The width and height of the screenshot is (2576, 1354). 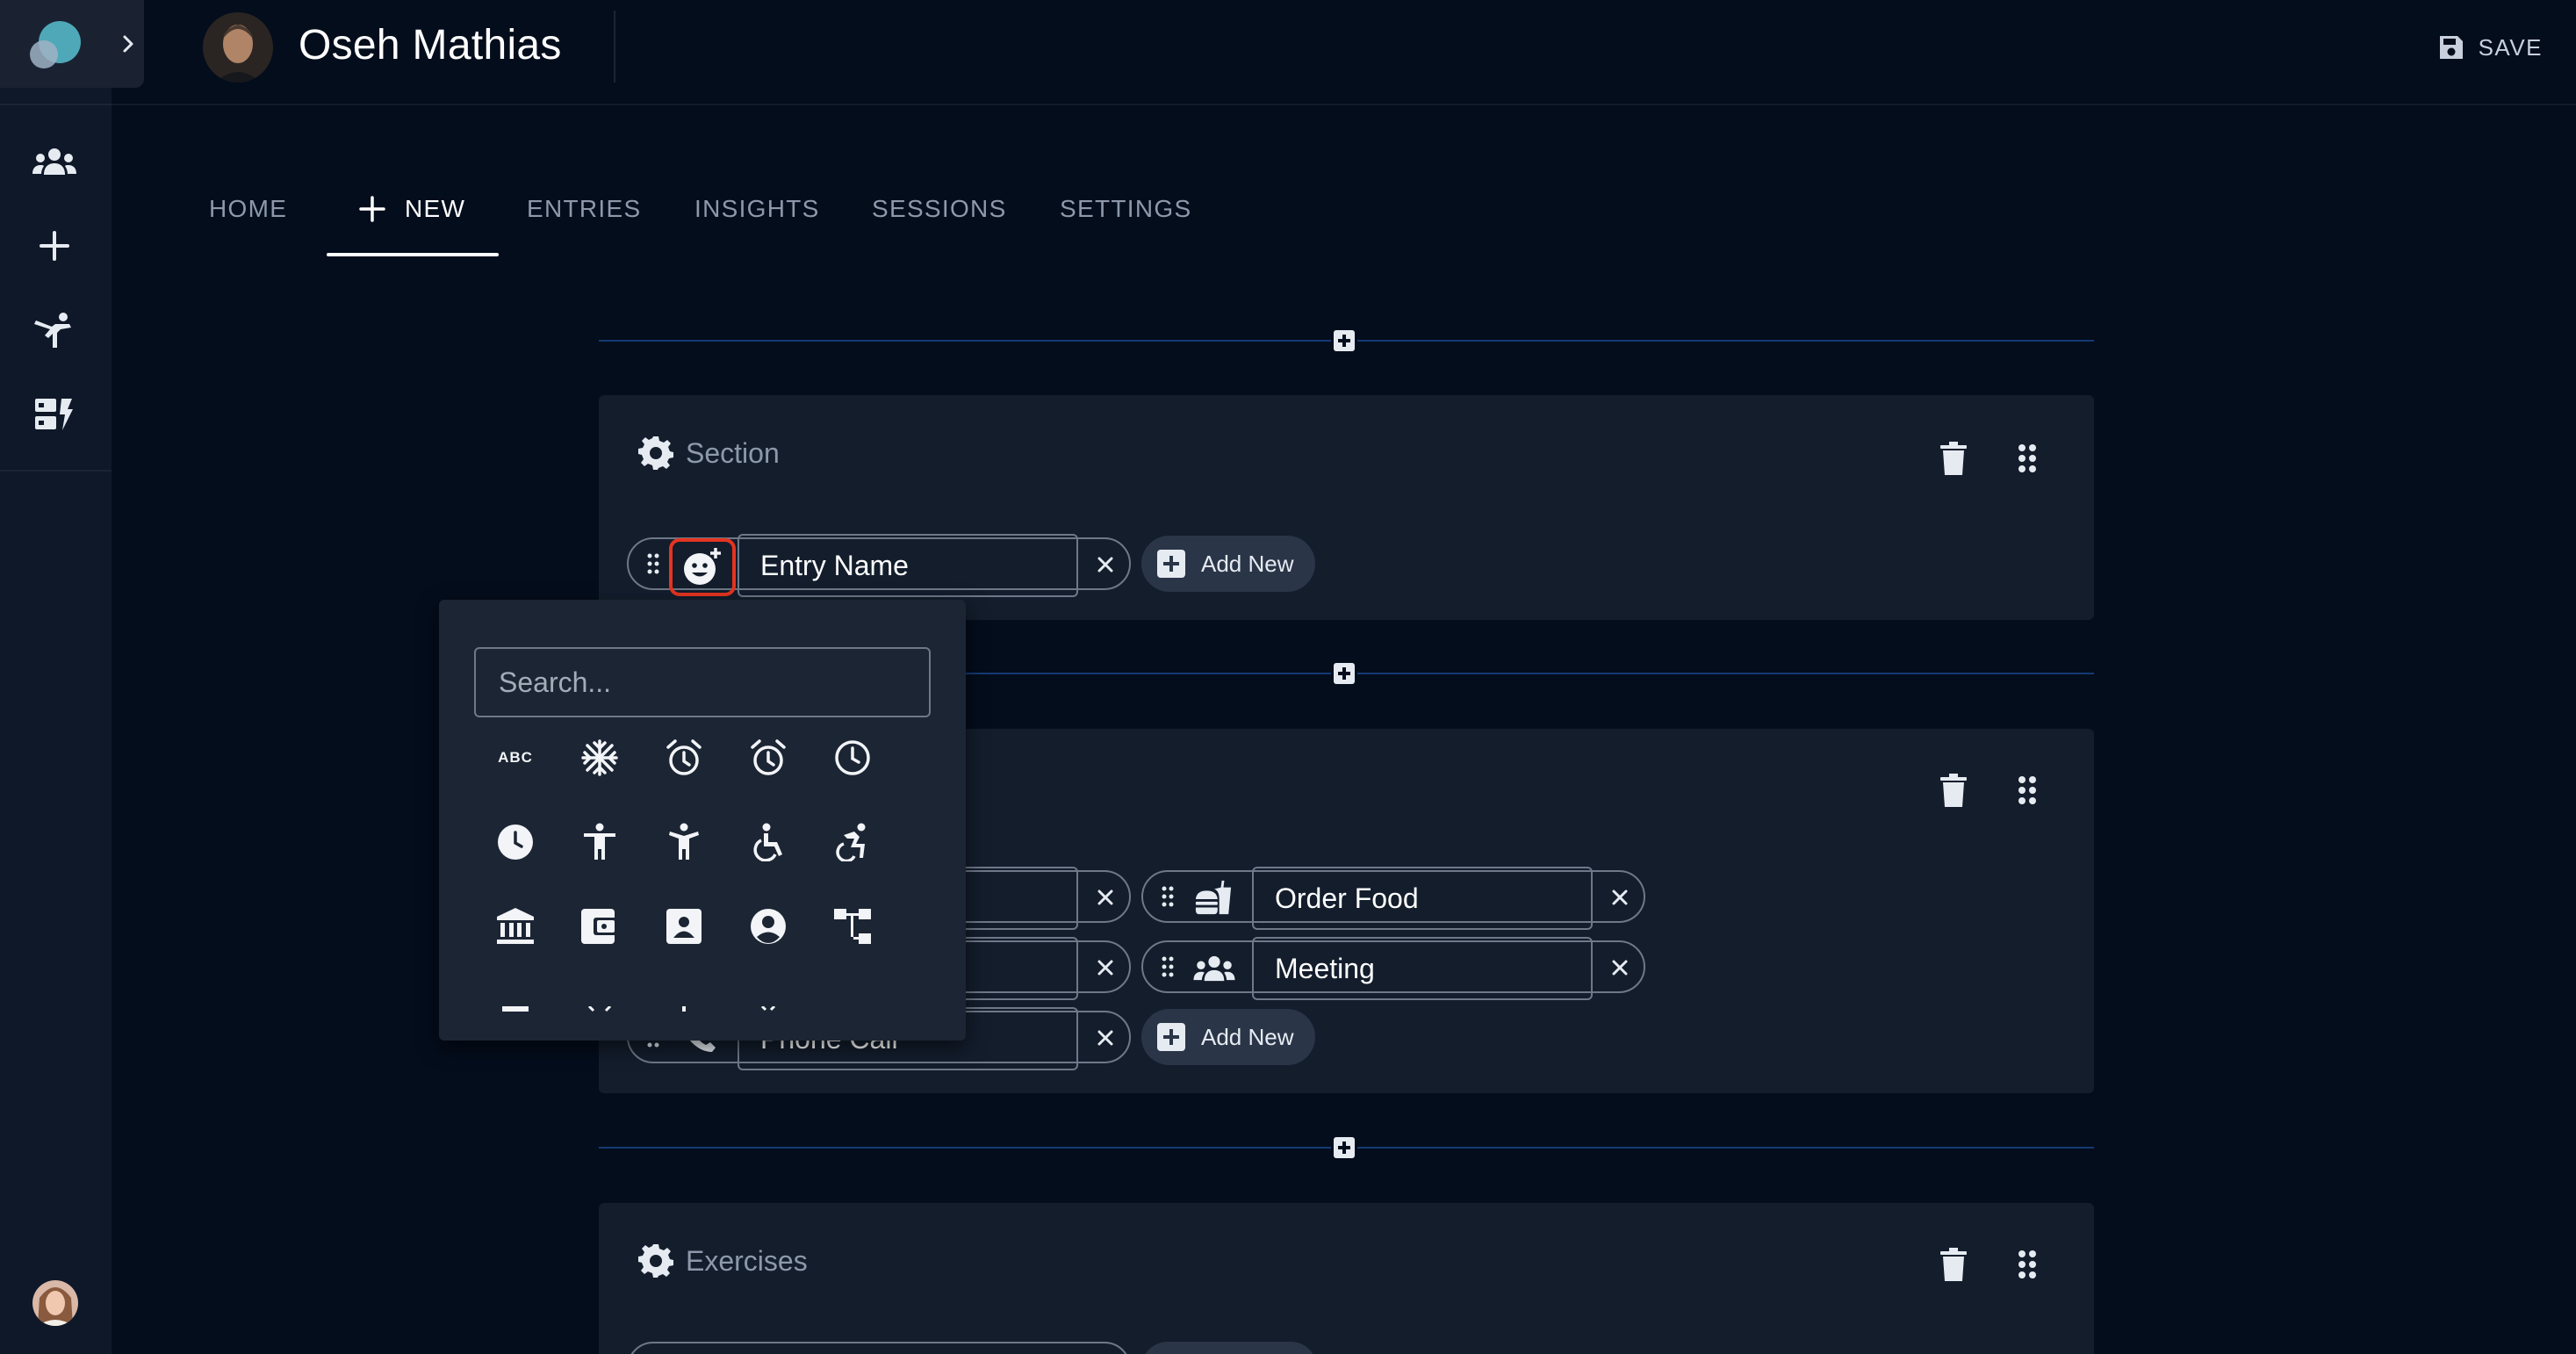 What do you see at coordinates (879, 1348) in the screenshot?
I see `entry-chip` at bounding box center [879, 1348].